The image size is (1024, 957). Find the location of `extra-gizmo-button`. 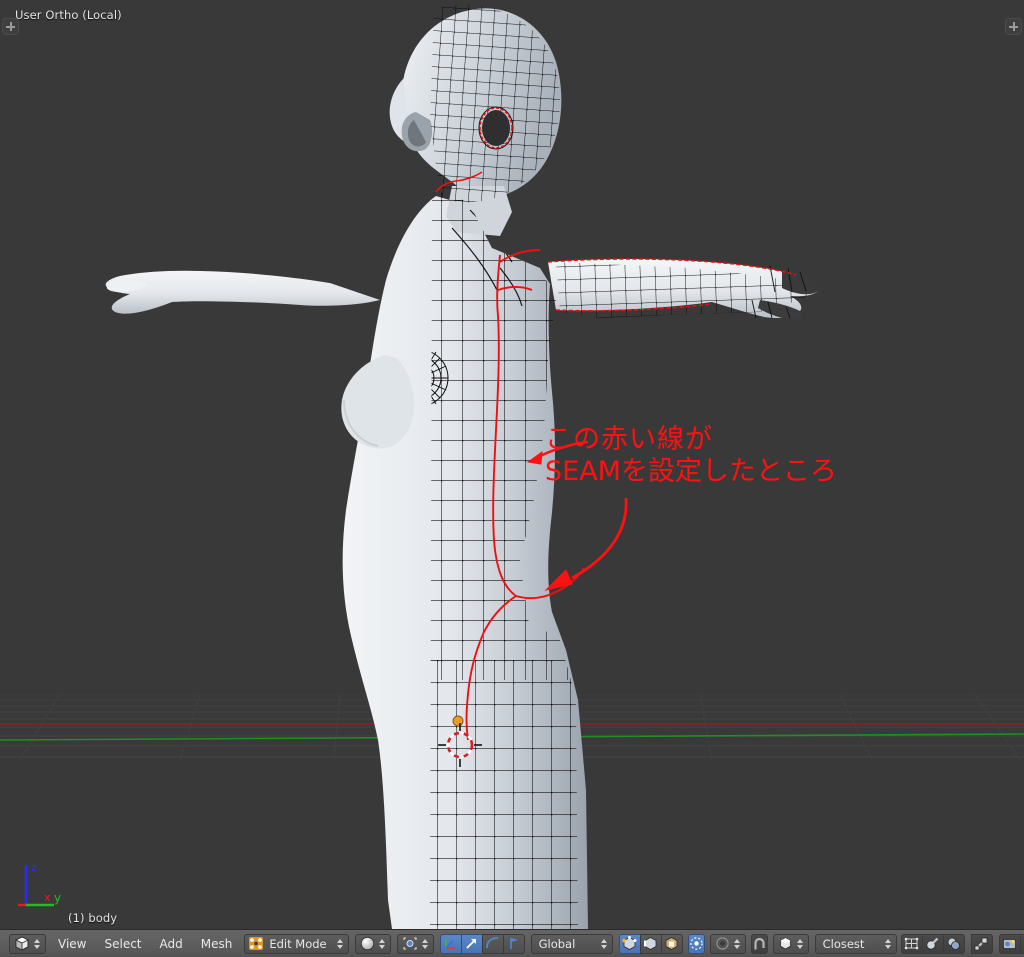

extra-gizmo-button is located at coordinates (513, 943).